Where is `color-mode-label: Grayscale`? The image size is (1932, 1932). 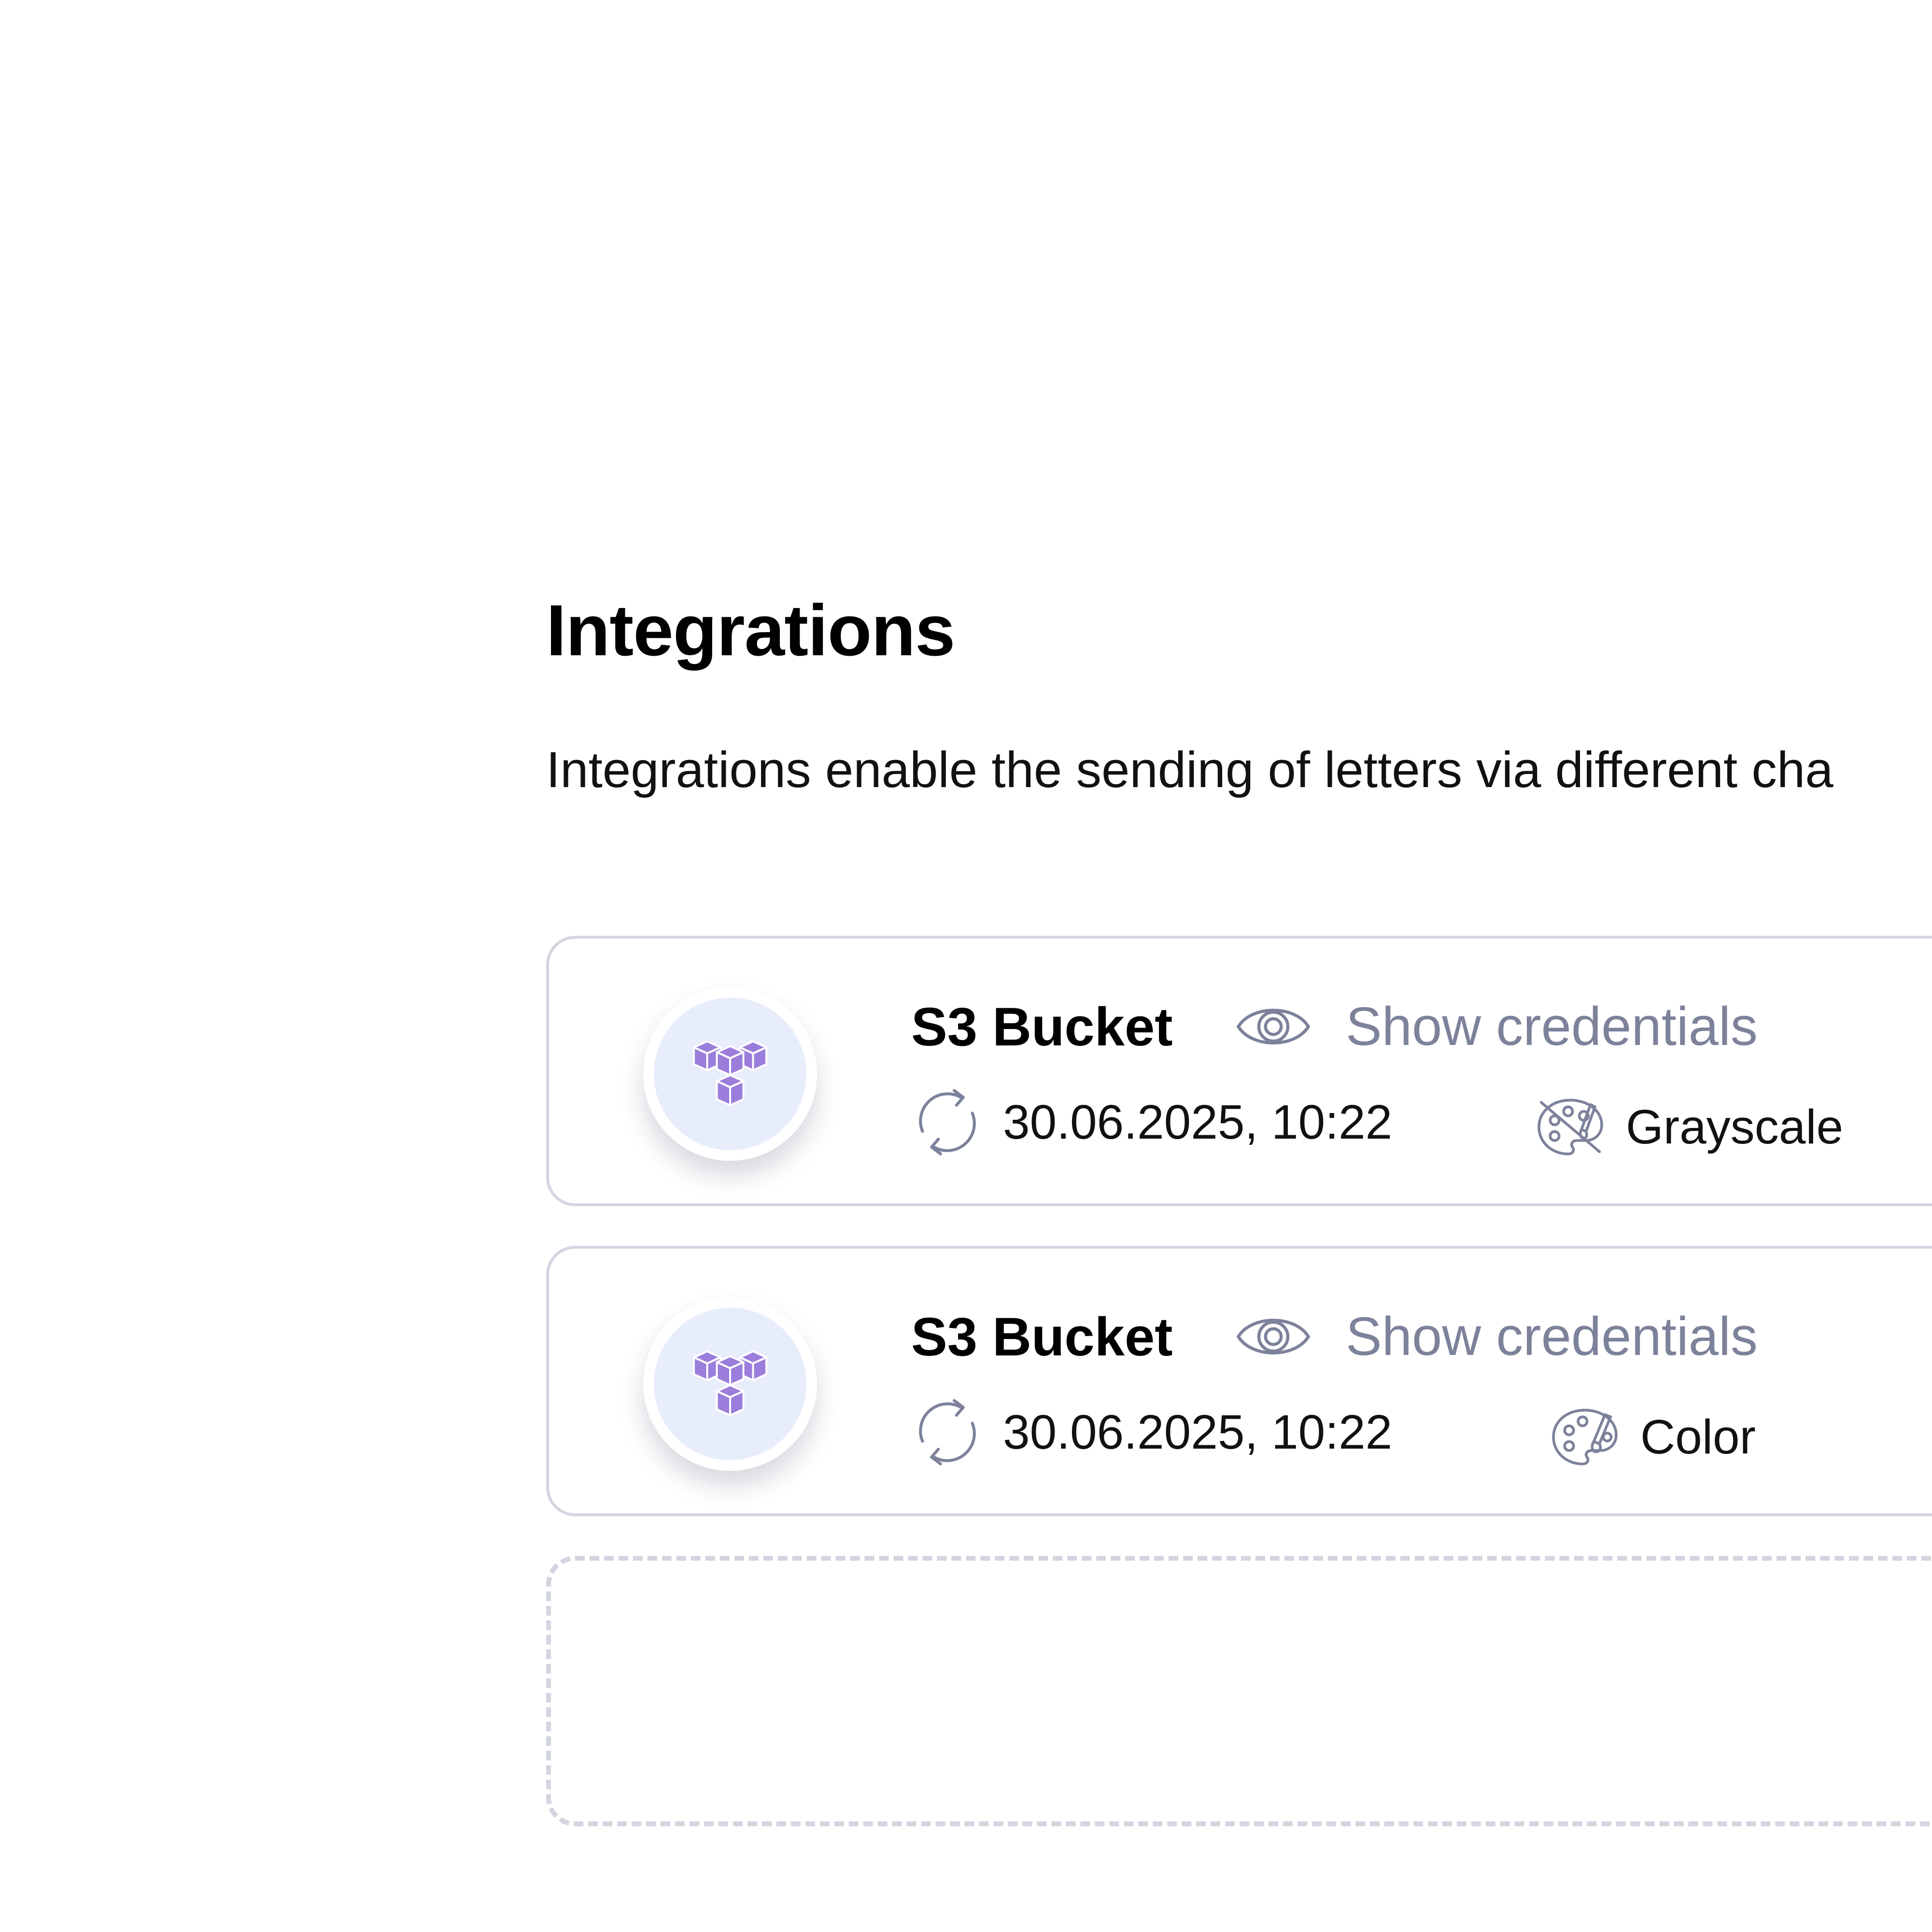
color-mode-label: Grayscale is located at coordinates (1735, 1127).